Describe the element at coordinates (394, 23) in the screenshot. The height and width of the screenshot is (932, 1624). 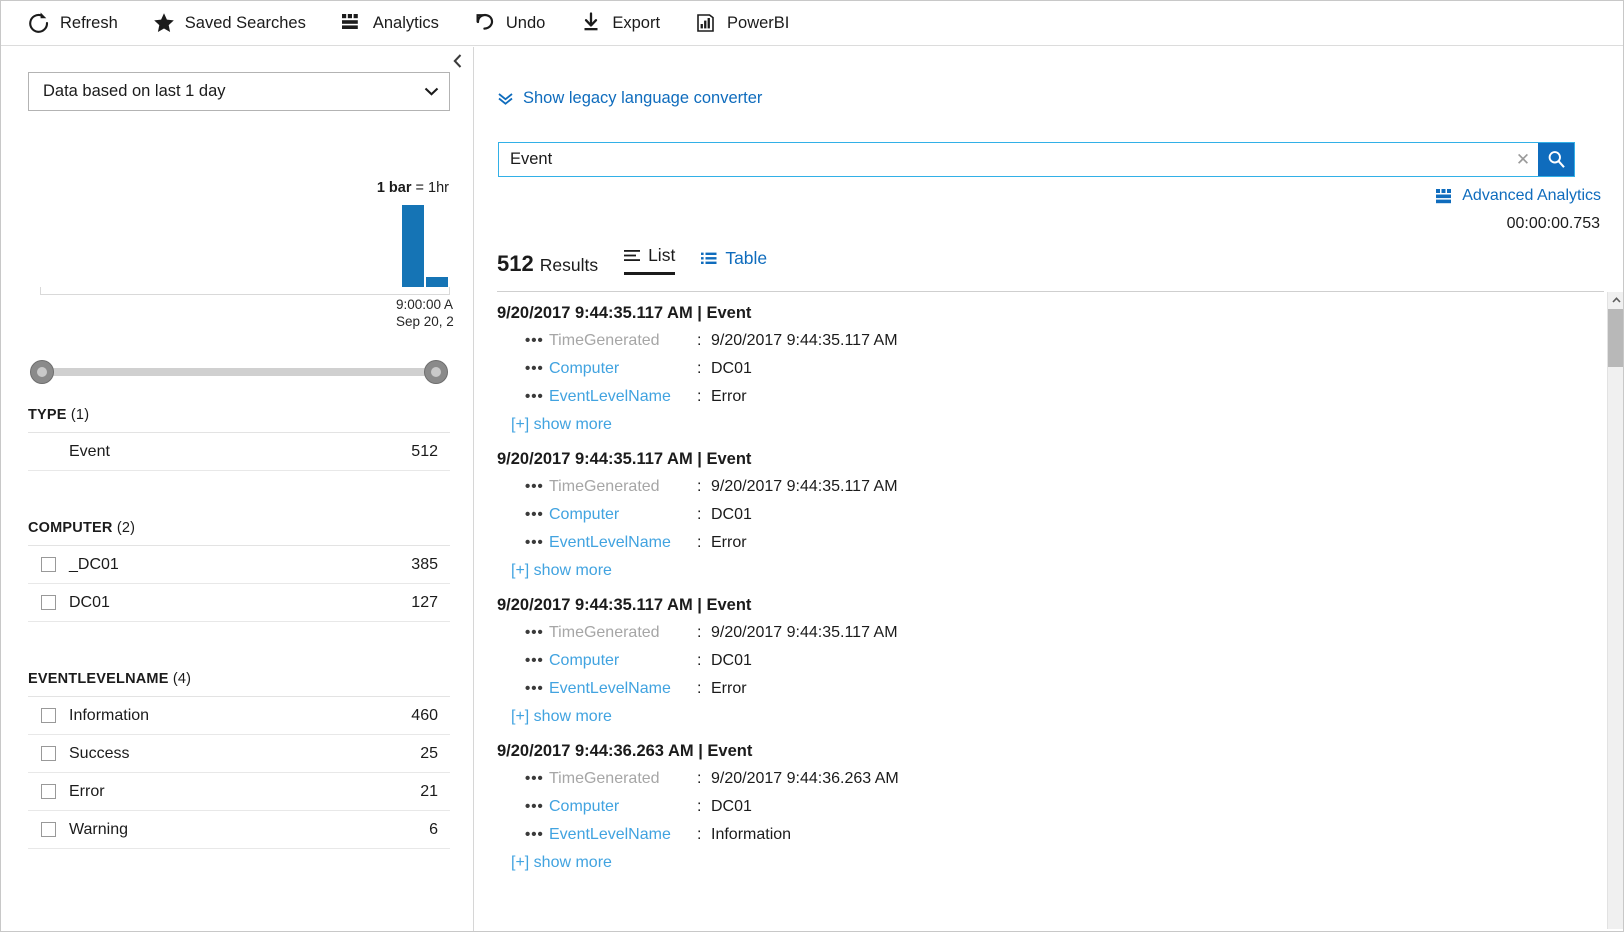
I see `toolbar-button-analytics: Analytics` at that location.